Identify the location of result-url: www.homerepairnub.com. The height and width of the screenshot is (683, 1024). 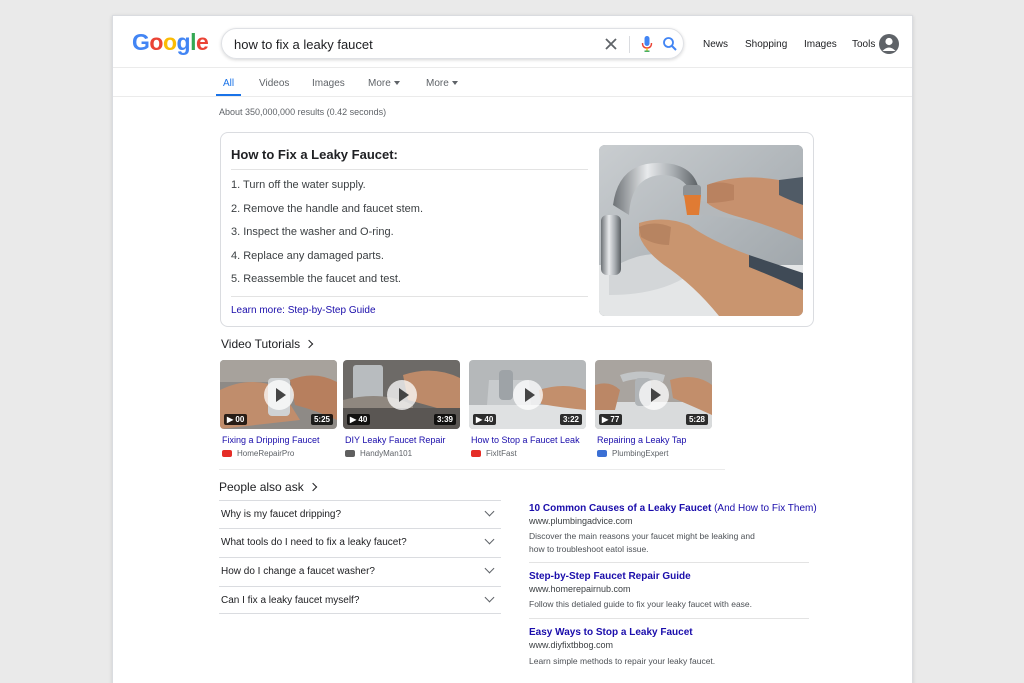
(580, 589).